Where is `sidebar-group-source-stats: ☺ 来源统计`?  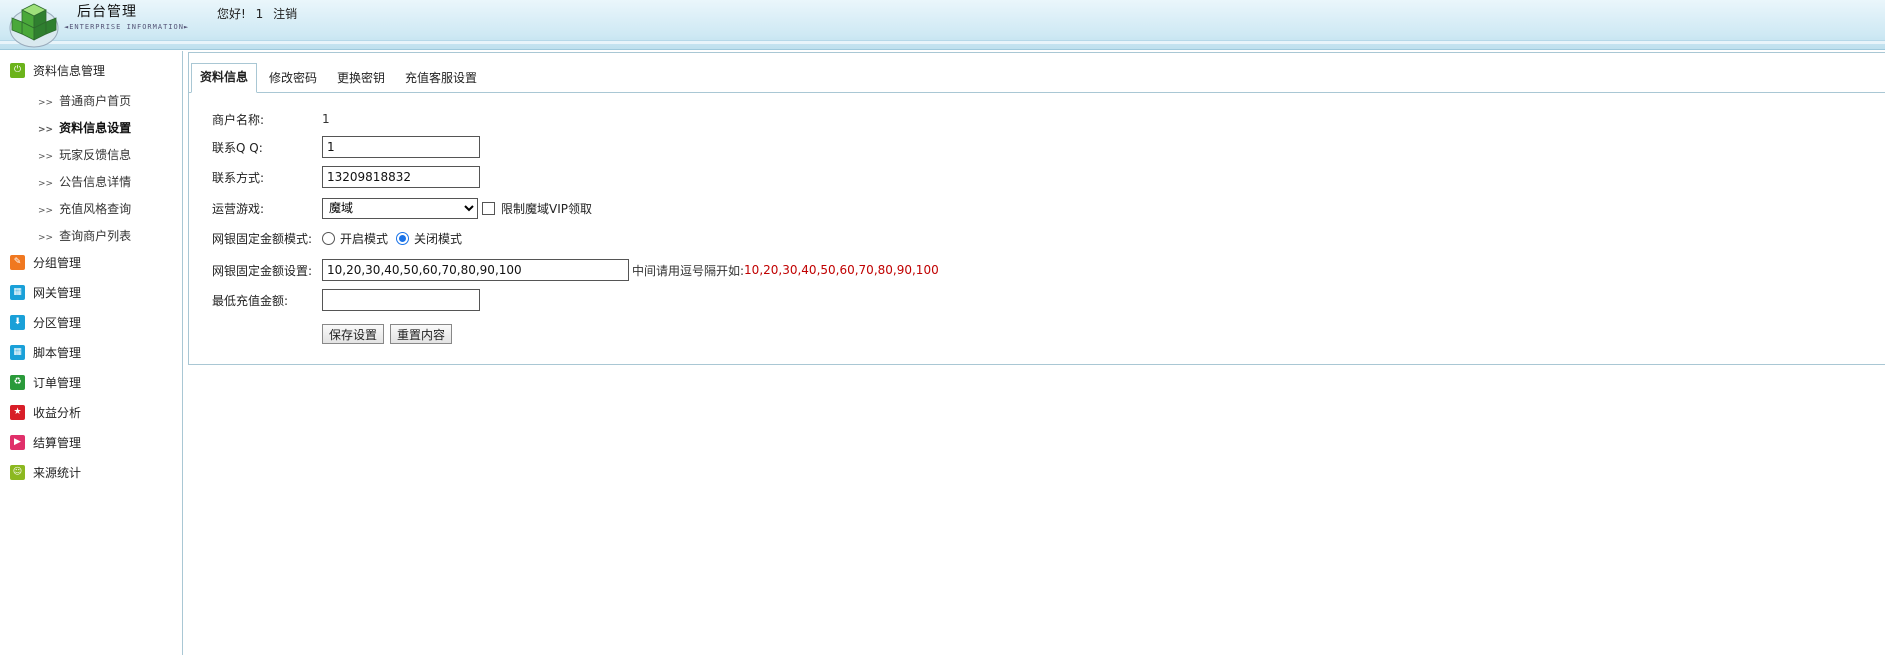
sidebar-group-source-stats: ☺ 来源统计 is located at coordinates (45, 472).